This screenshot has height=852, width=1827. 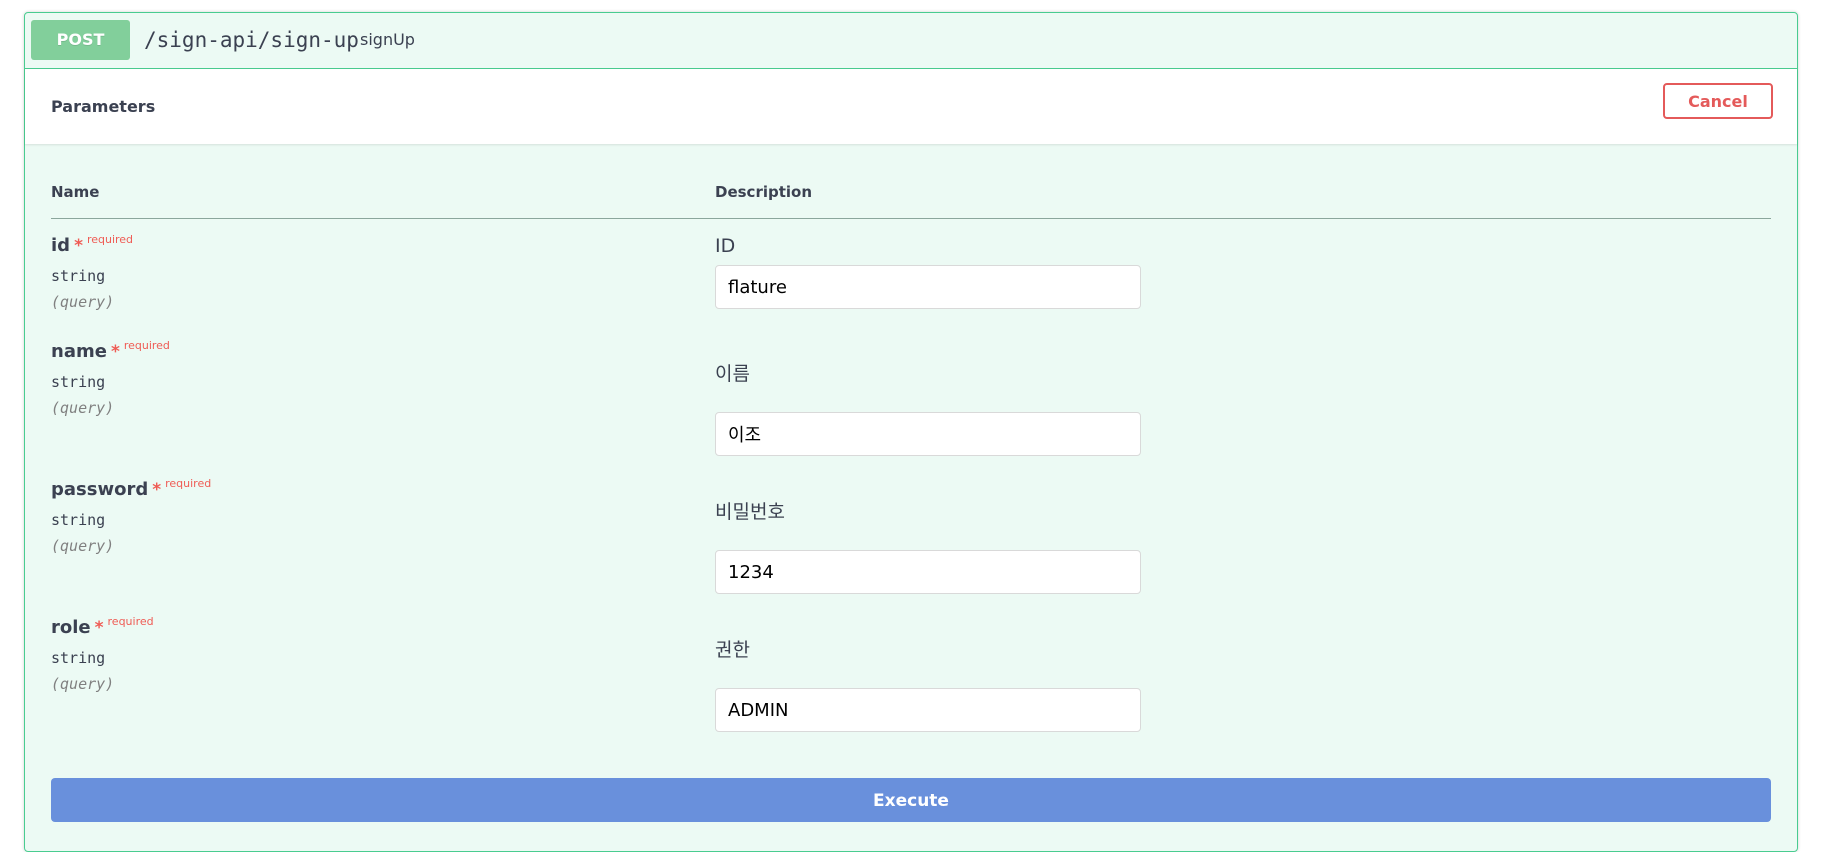 What do you see at coordinates (911, 106) in the screenshot?
I see `parameters-header: Parameters Cancel` at bounding box center [911, 106].